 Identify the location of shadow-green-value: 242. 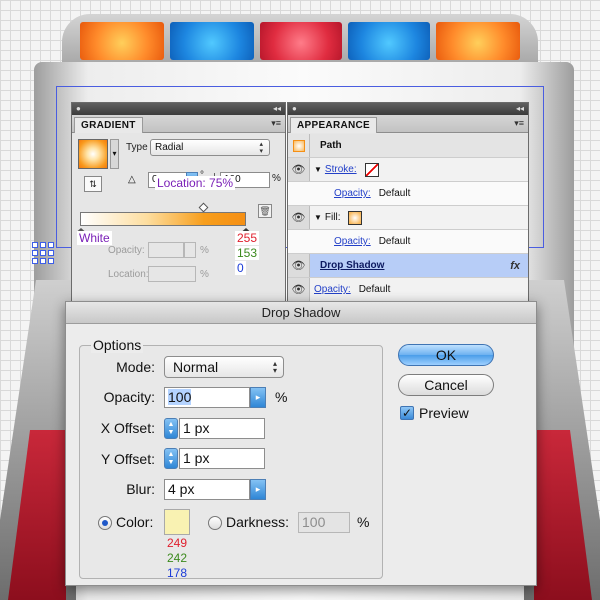
(177, 558).